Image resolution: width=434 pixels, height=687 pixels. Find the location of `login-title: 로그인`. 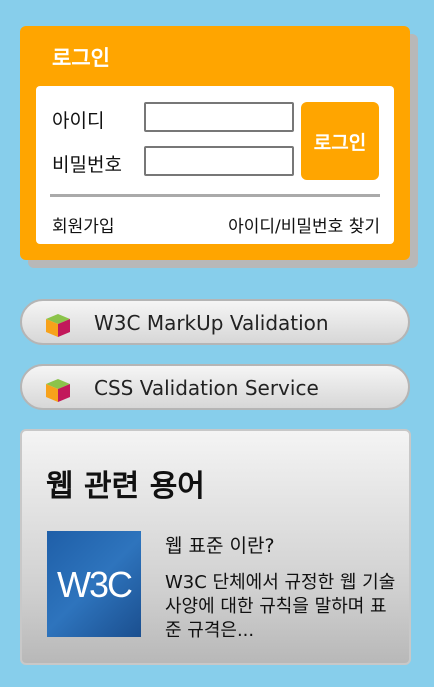

login-title: 로그인 is located at coordinates (81, 58).